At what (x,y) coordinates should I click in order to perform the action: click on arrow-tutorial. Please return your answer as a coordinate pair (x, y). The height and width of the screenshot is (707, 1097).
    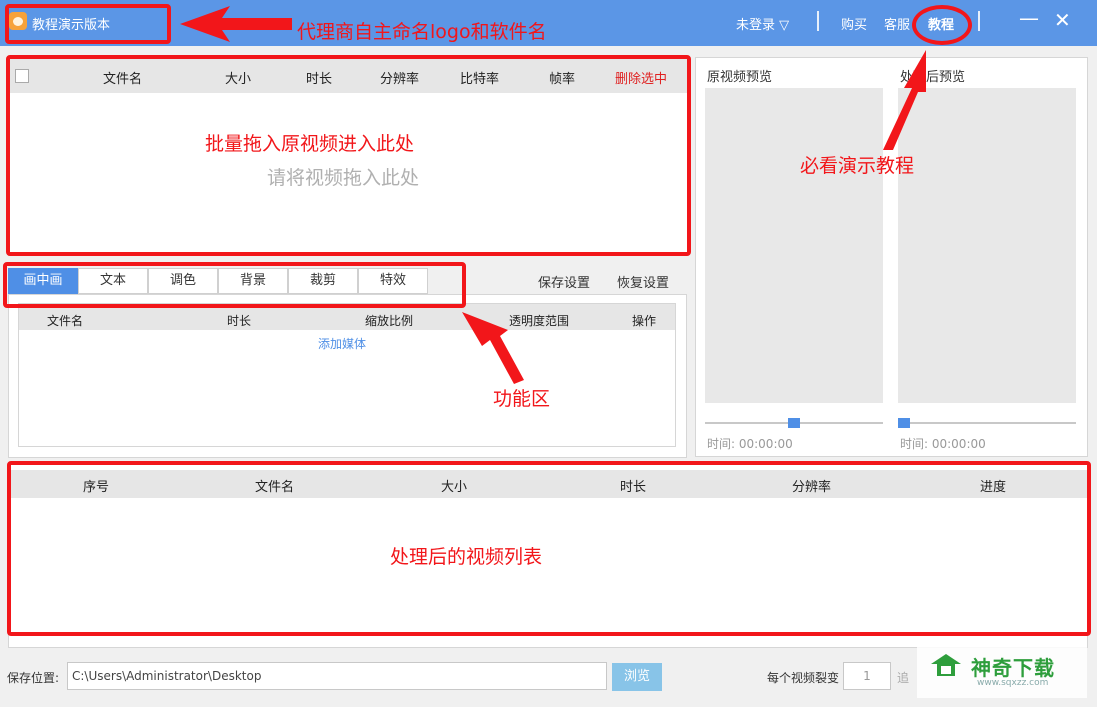
    Looking at the image, I should click on (904, 100).